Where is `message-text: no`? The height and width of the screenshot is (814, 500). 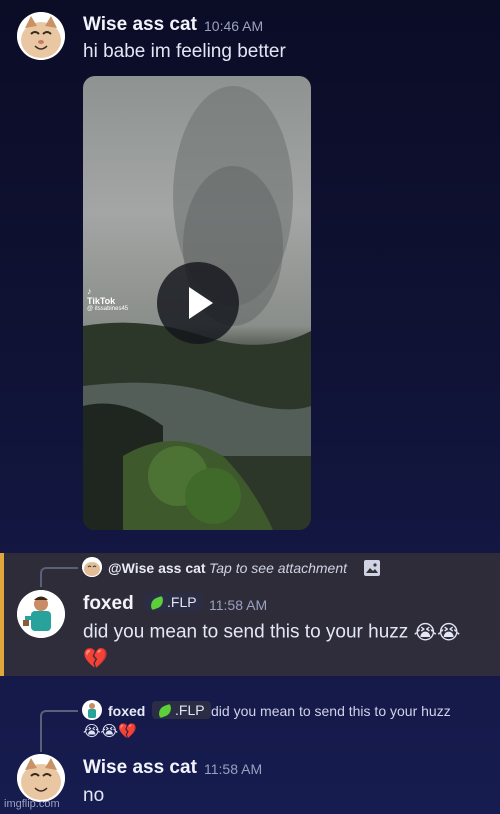
message-text: no is located at coordinates (94, 795).